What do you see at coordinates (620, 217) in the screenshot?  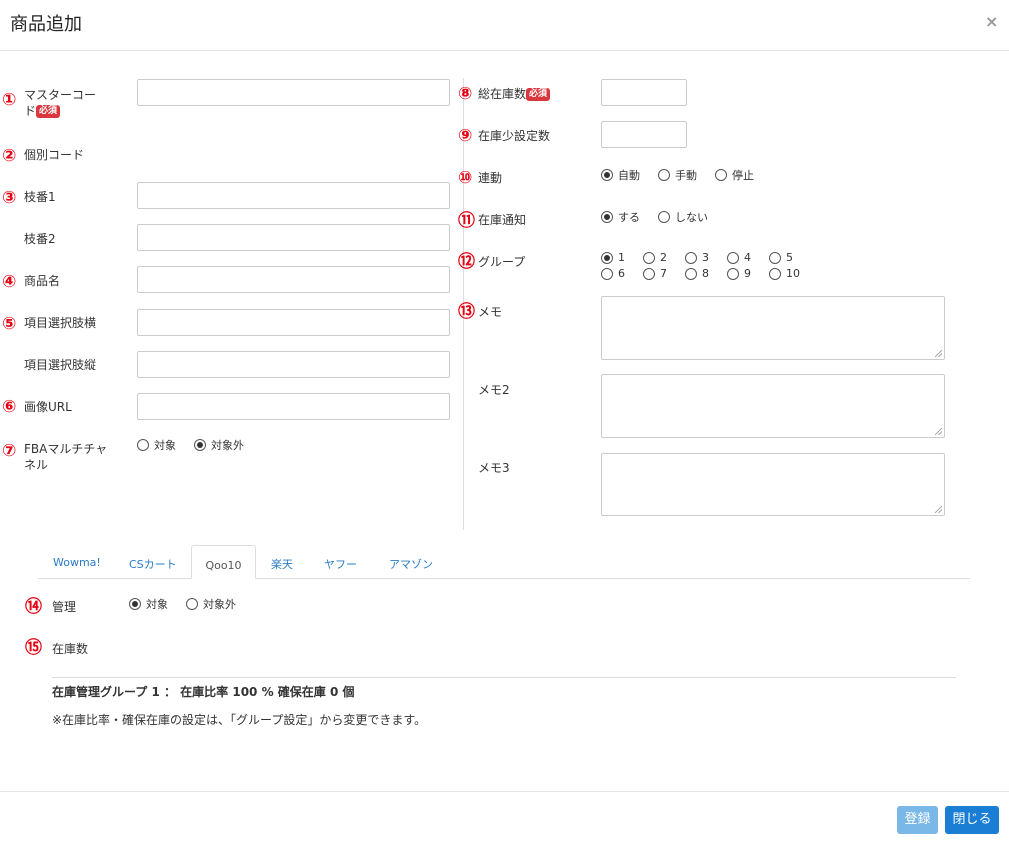 I see `notify-radio-yes: する` at bounding box center [620, 217].